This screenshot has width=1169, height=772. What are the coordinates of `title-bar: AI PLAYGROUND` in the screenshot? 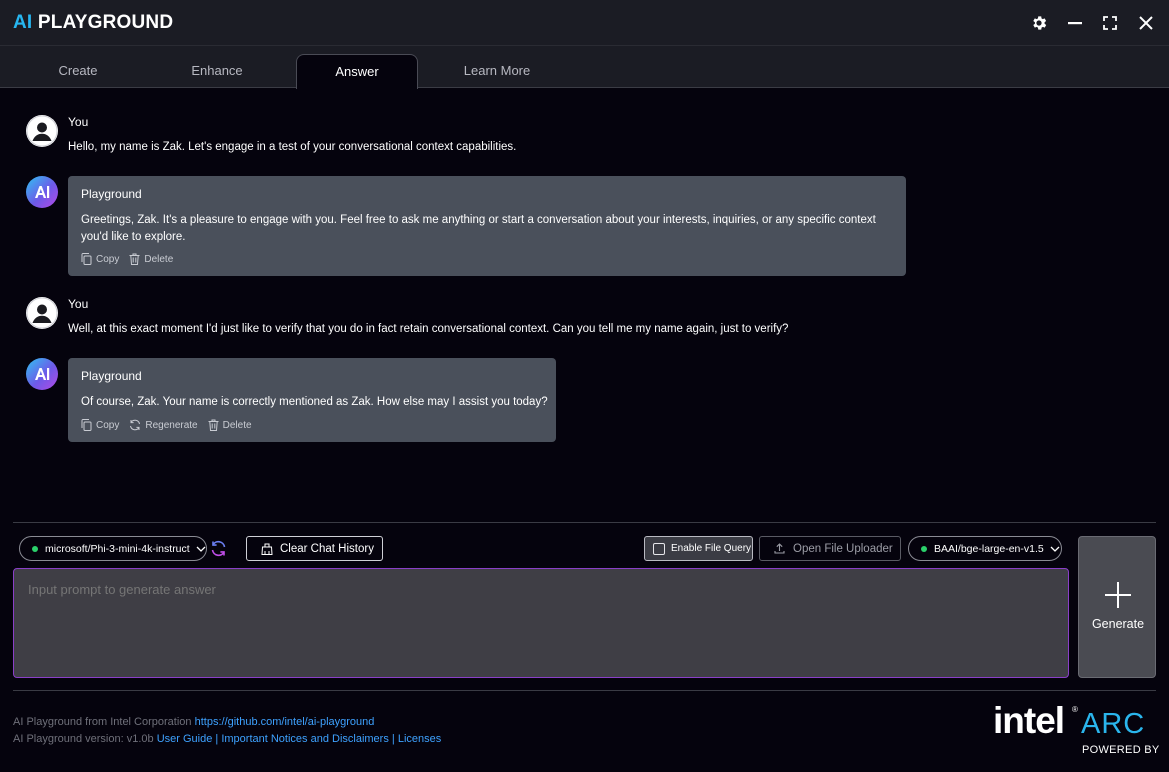 It's located at (584, 23).